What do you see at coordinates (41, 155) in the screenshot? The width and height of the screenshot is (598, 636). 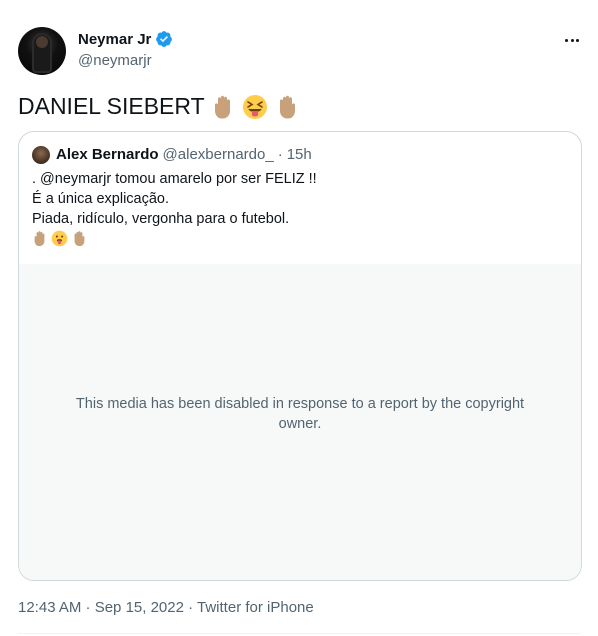 I see `quoted-author-avatar` at bounding box center [41, 155].